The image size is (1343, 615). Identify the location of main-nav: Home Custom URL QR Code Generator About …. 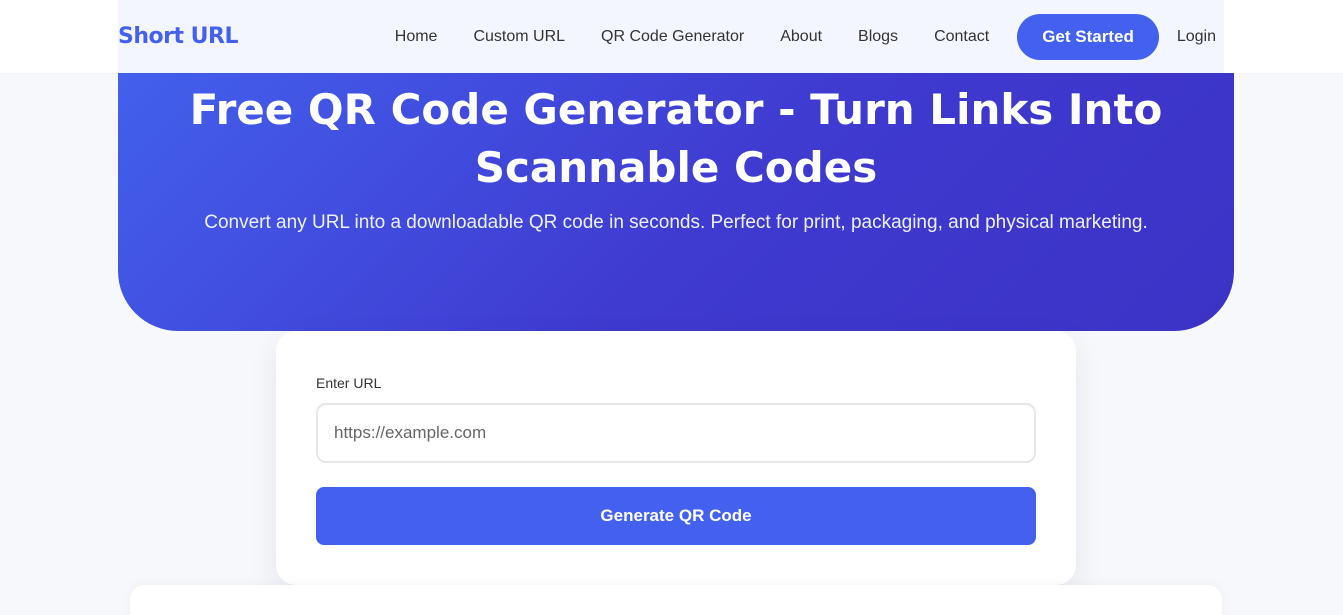
(809, 36).